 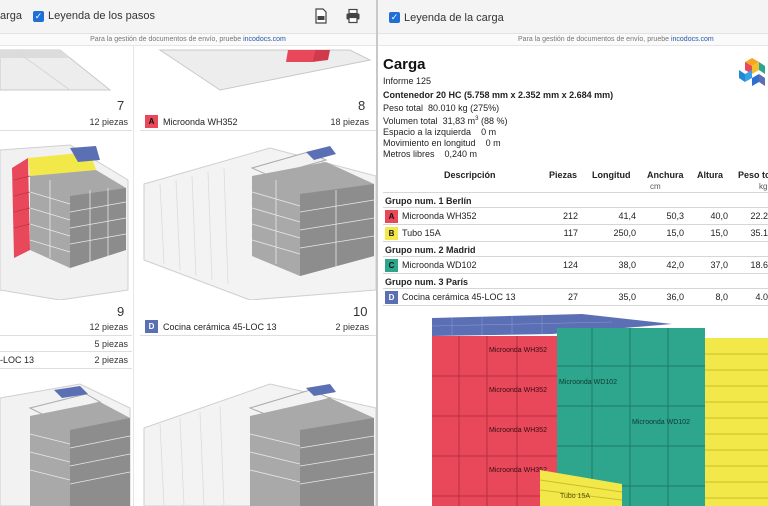 I want to click on metros-libres: Metros libres 0,240 m, so click(x=430, y=154).